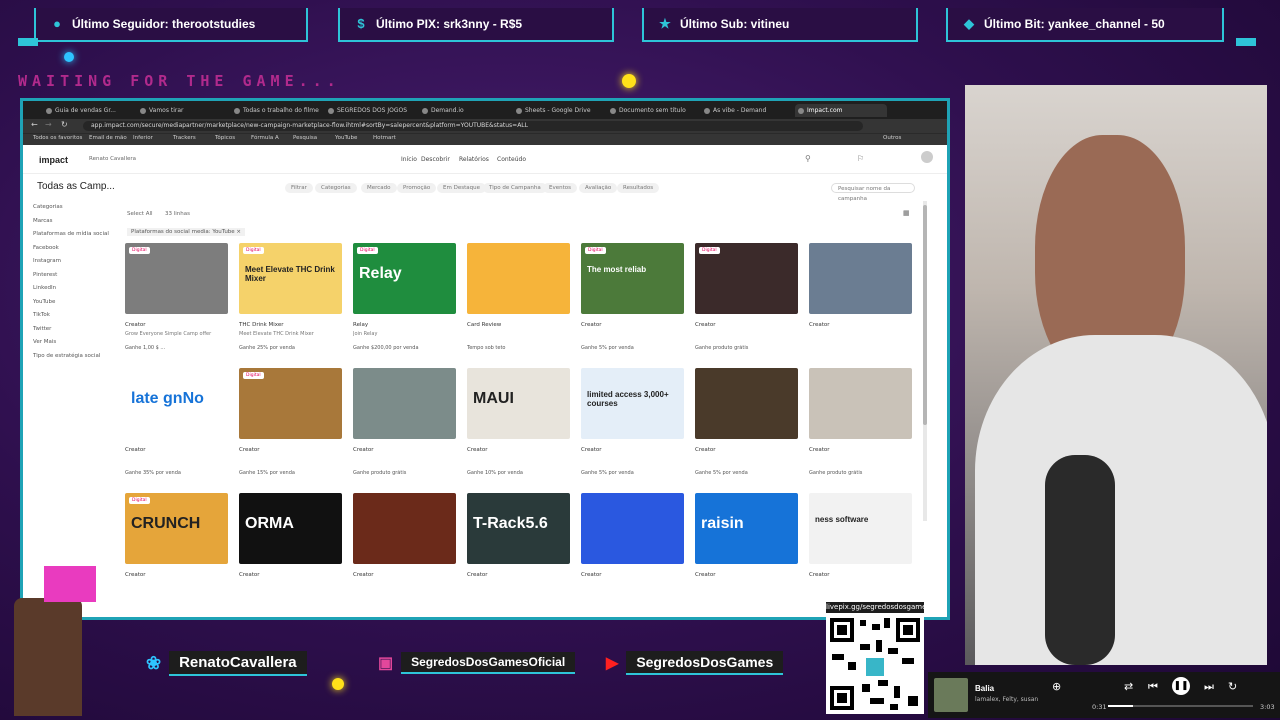  I want to click on filter-chip: Avaliação, so click(598, 188).